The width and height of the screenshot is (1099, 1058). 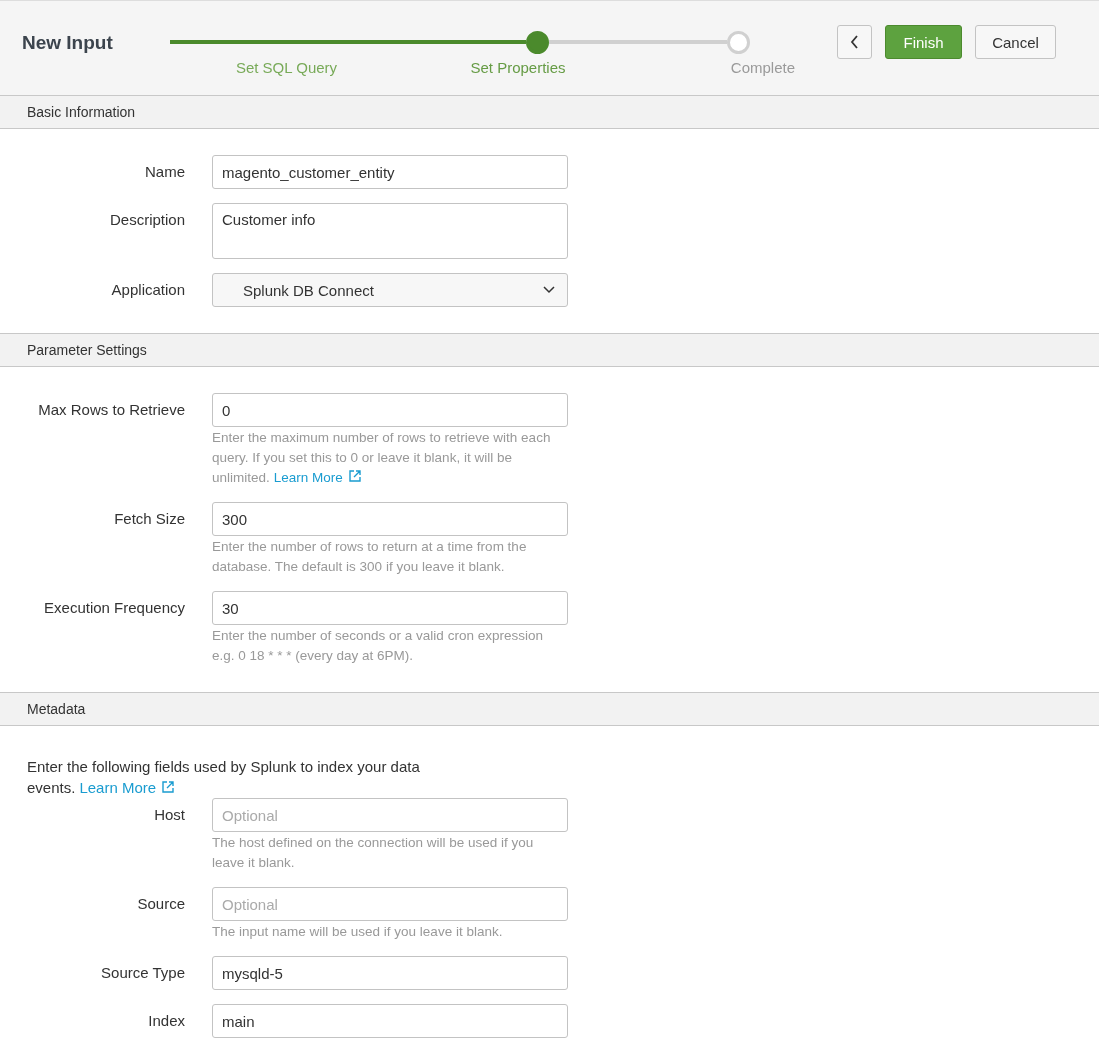 What do you see at coordinates (390, 519) in the screenshot?
I see `text-field: 300` at bounding box center [390, 519].